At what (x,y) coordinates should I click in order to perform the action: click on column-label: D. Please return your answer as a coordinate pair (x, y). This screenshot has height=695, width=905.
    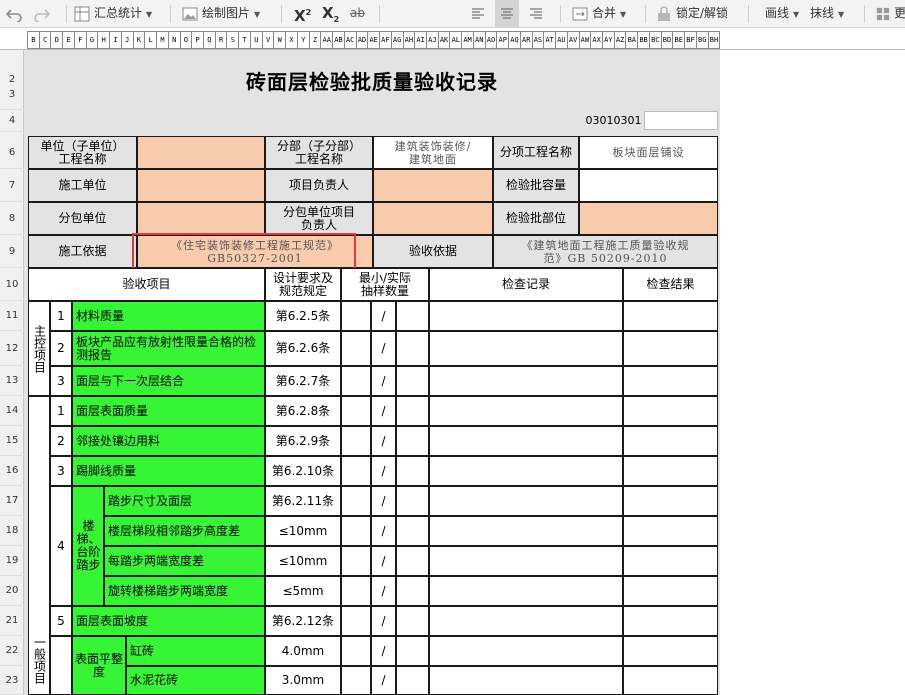
    Looking at the image, I should click on (57, 40).